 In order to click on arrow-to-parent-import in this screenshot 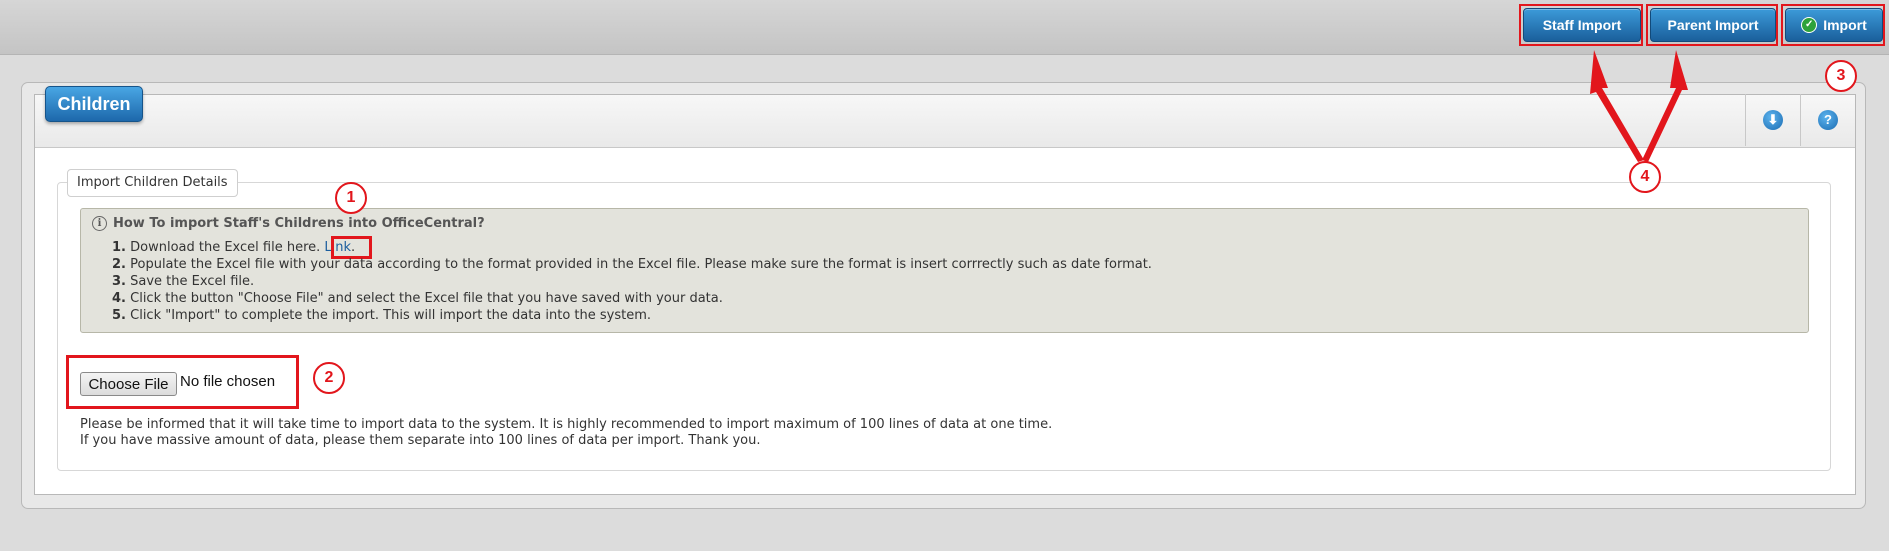, I will do `click(1665, 106)`.